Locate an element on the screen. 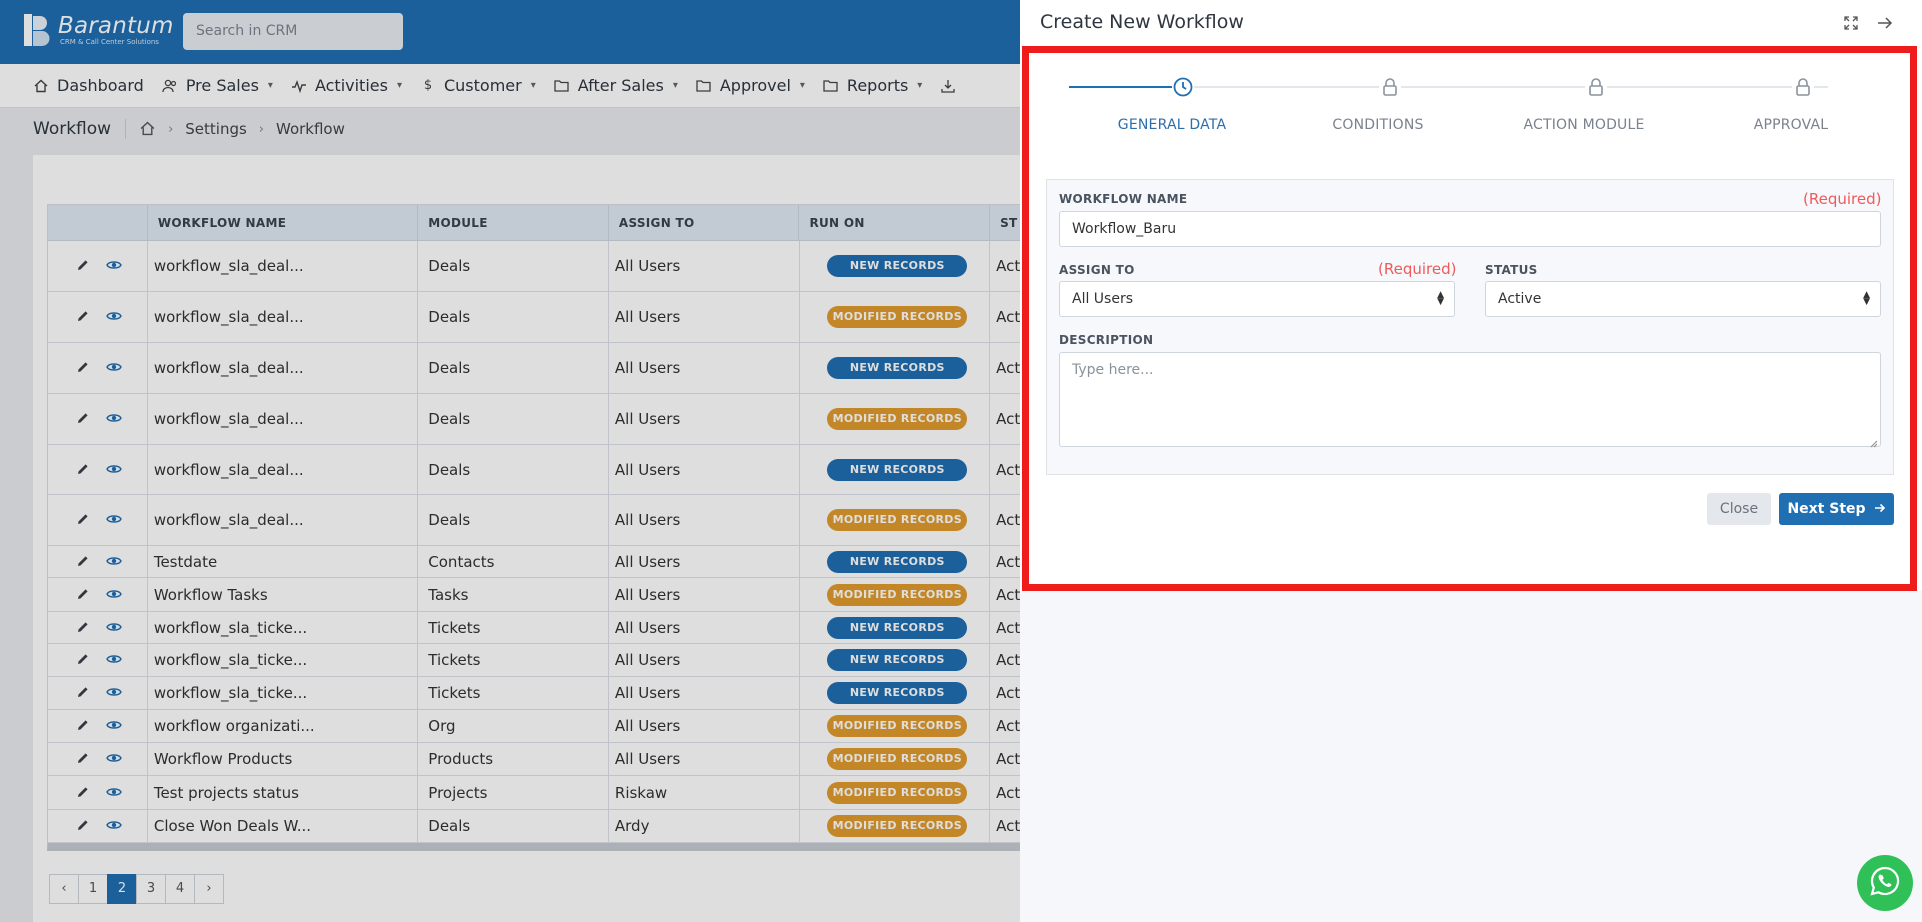 Image resolution: width=1922 pixels, height=922 pixels. whatsapp-button is located at coordinates (1885, 883).